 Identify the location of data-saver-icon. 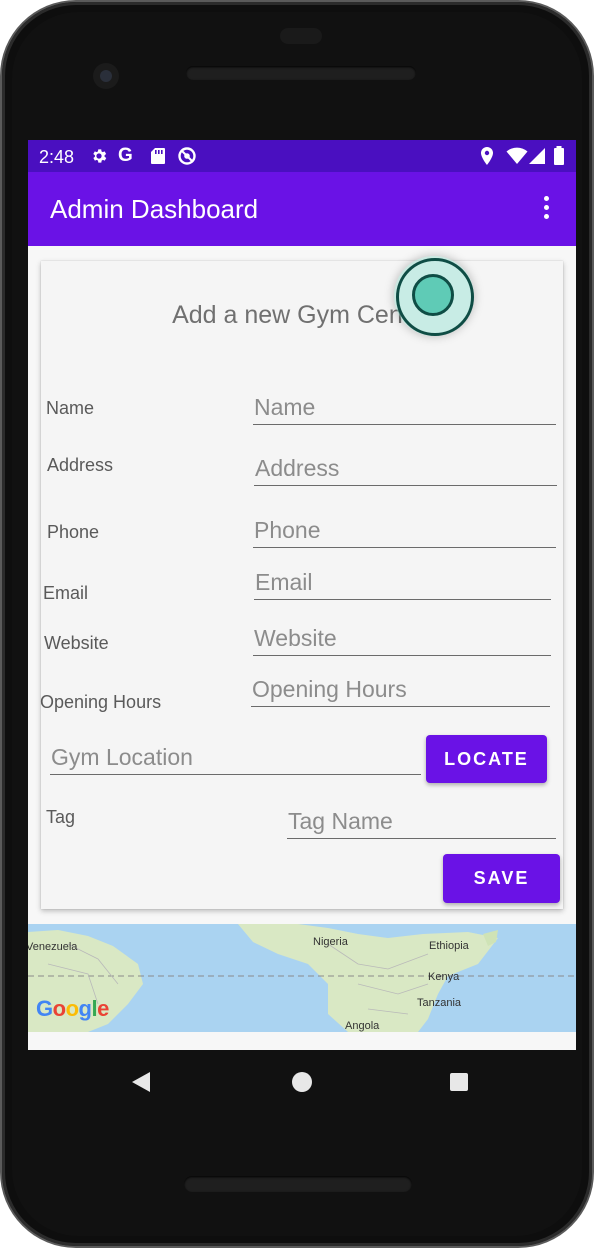
(187, 156).